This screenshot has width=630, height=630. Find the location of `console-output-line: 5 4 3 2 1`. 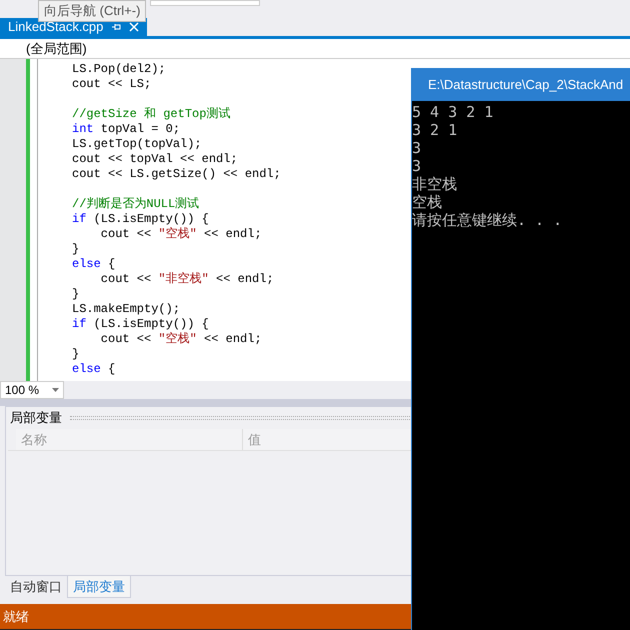

console-output-line: 5 4 3 2 1 is located at coordinates (453, 112).